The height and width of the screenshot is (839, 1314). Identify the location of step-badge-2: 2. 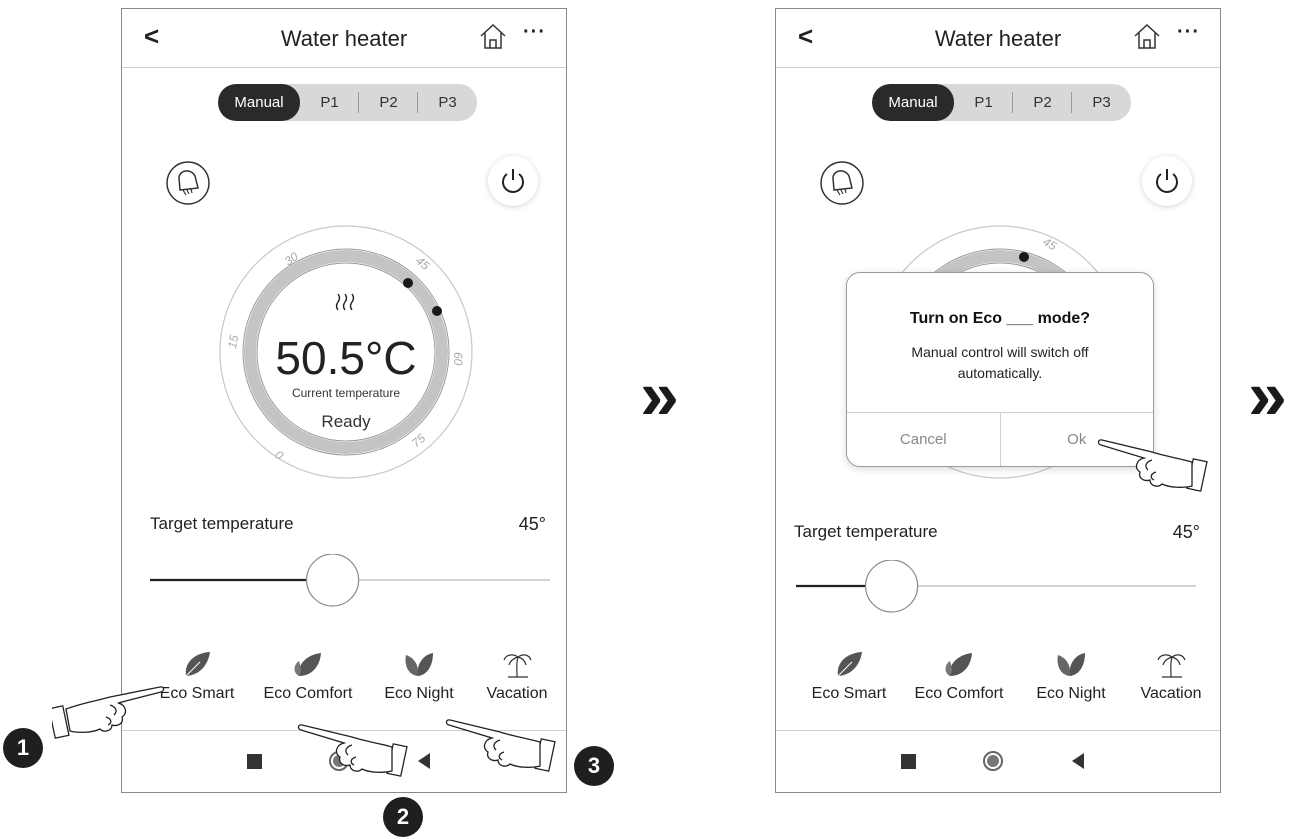
(403, 817).